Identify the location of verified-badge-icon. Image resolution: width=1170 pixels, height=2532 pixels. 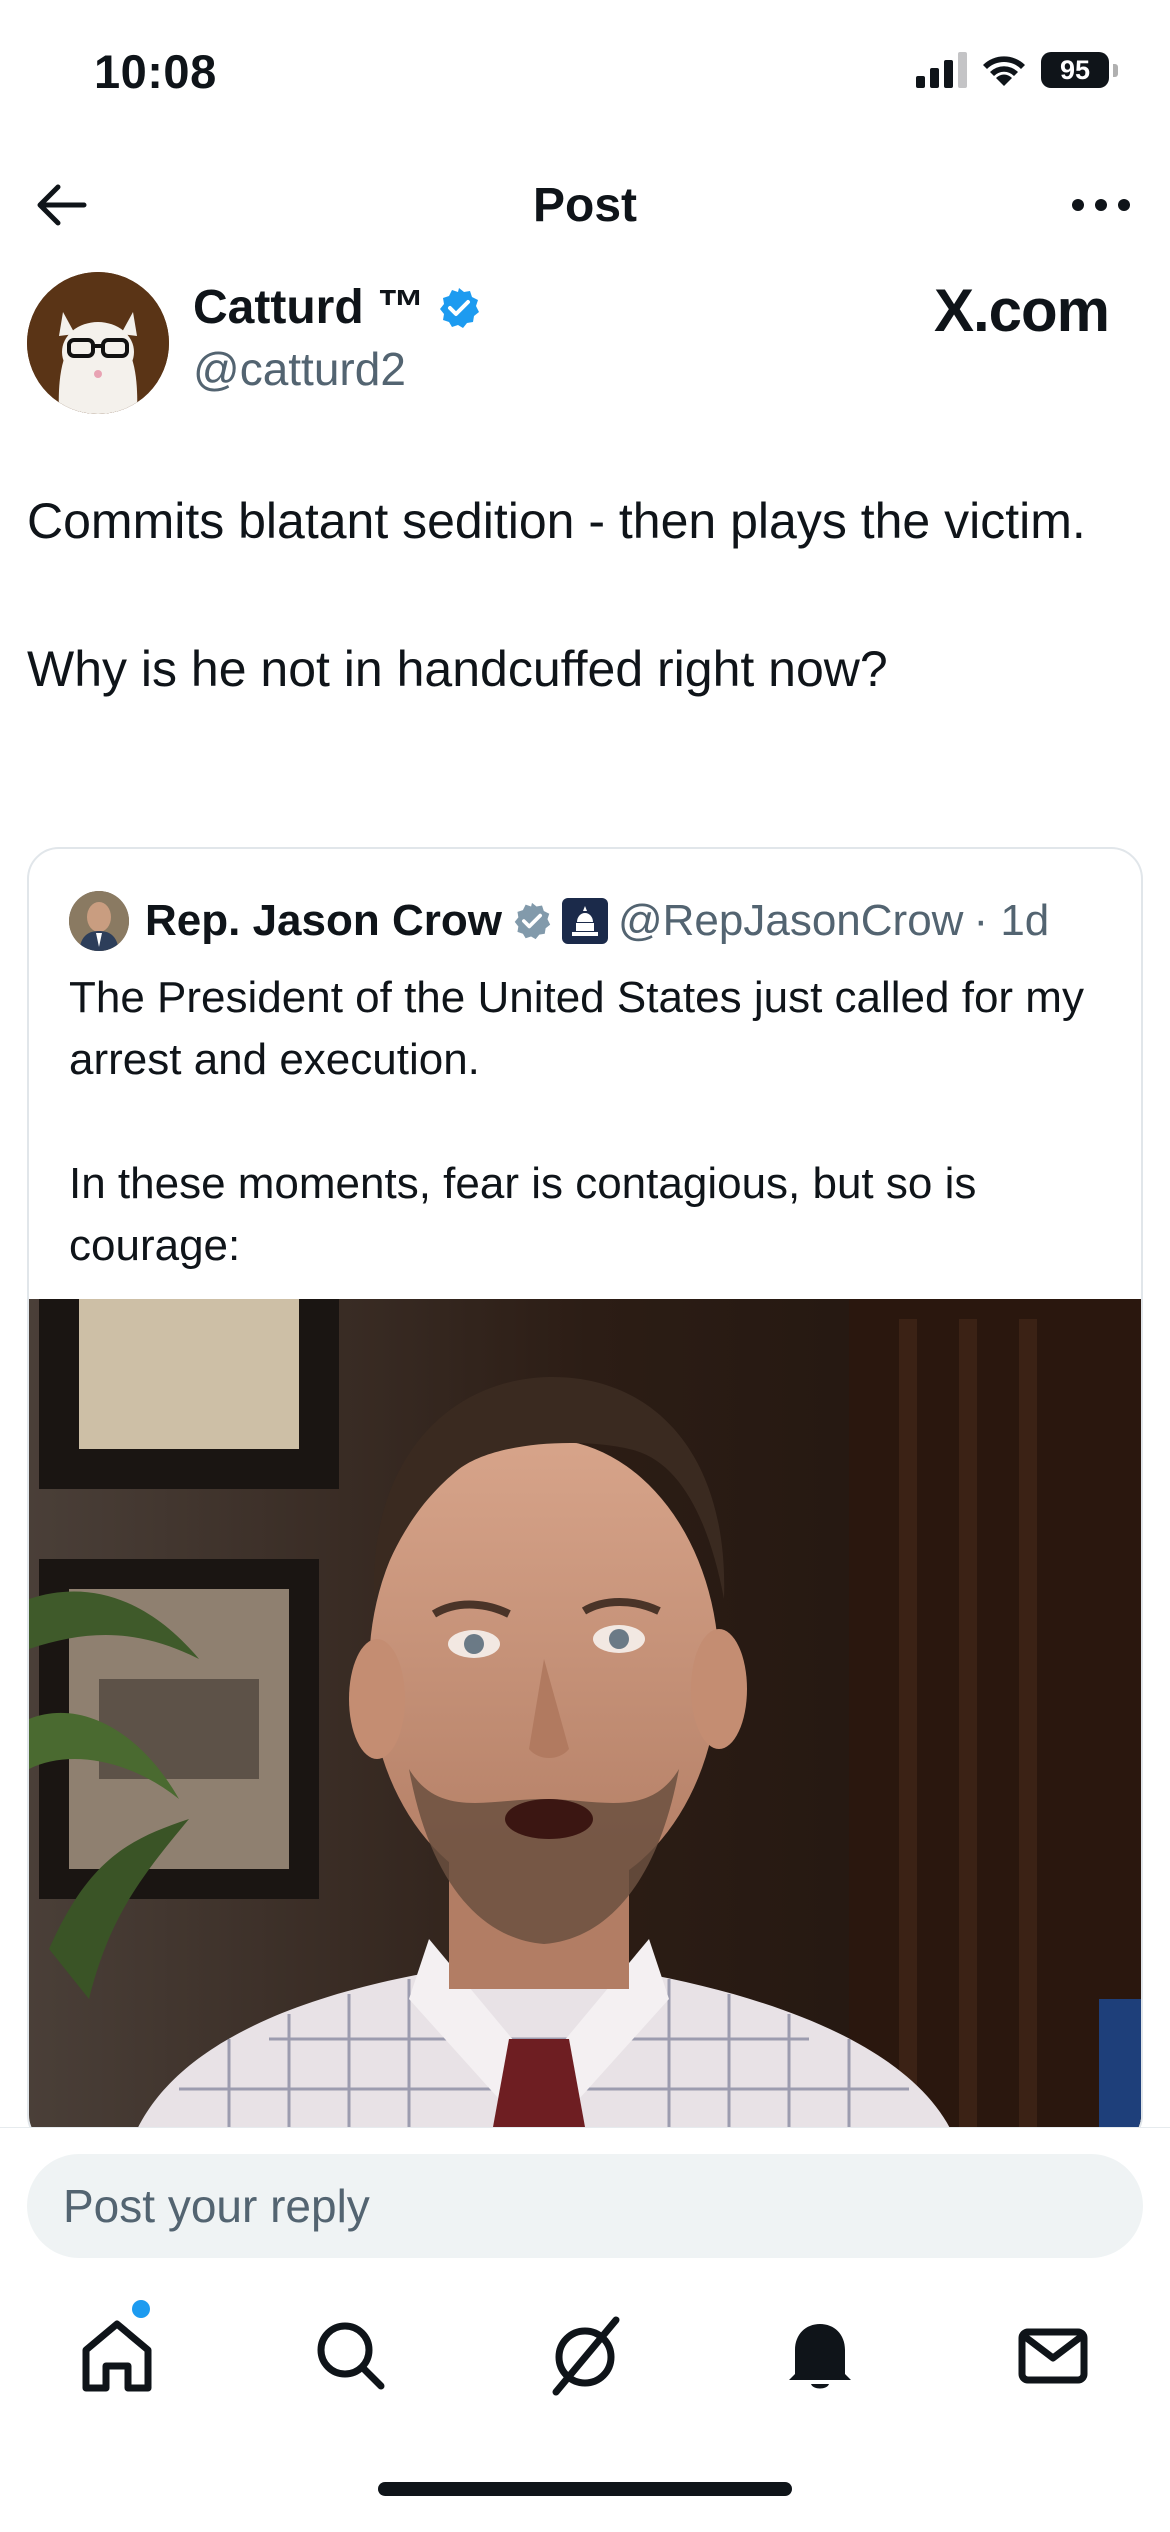
(459, 307).